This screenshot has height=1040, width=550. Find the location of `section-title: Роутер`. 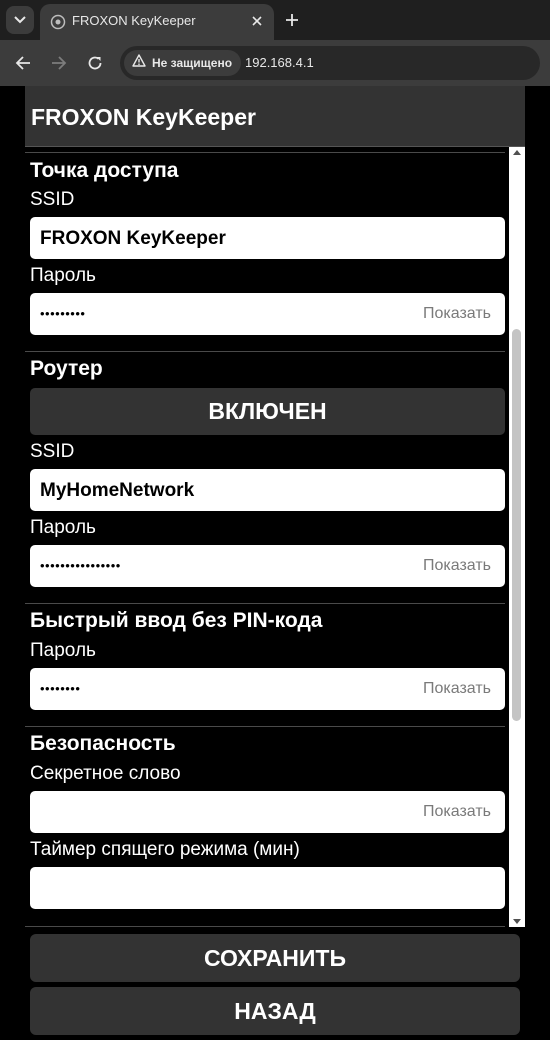

section-title: Роутер is located at coordinates (66, 368).